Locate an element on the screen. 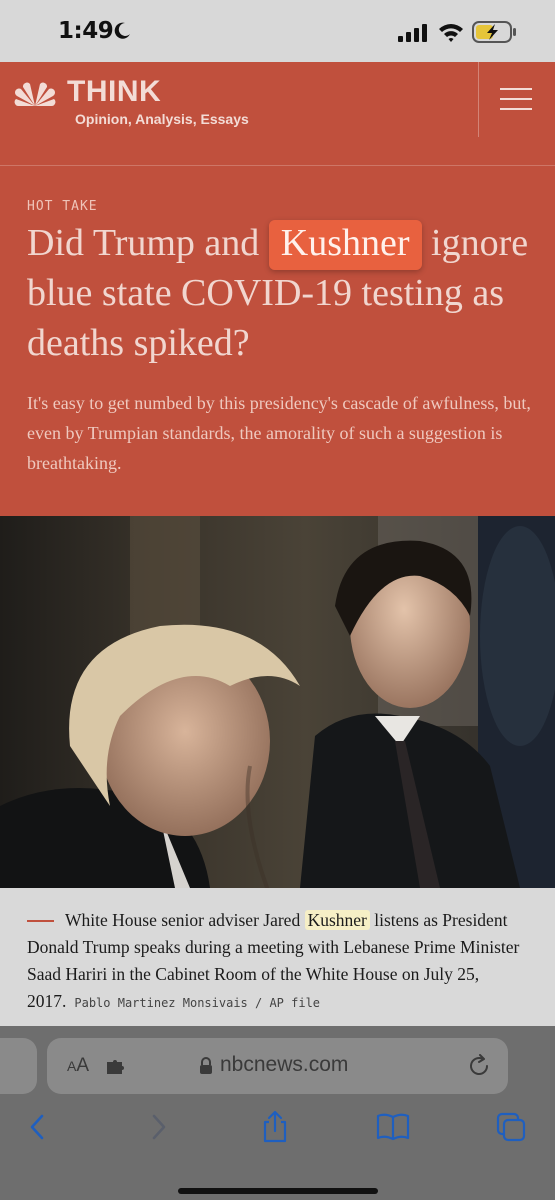  peacock-logo-icon is located at coordinates (35, 95).